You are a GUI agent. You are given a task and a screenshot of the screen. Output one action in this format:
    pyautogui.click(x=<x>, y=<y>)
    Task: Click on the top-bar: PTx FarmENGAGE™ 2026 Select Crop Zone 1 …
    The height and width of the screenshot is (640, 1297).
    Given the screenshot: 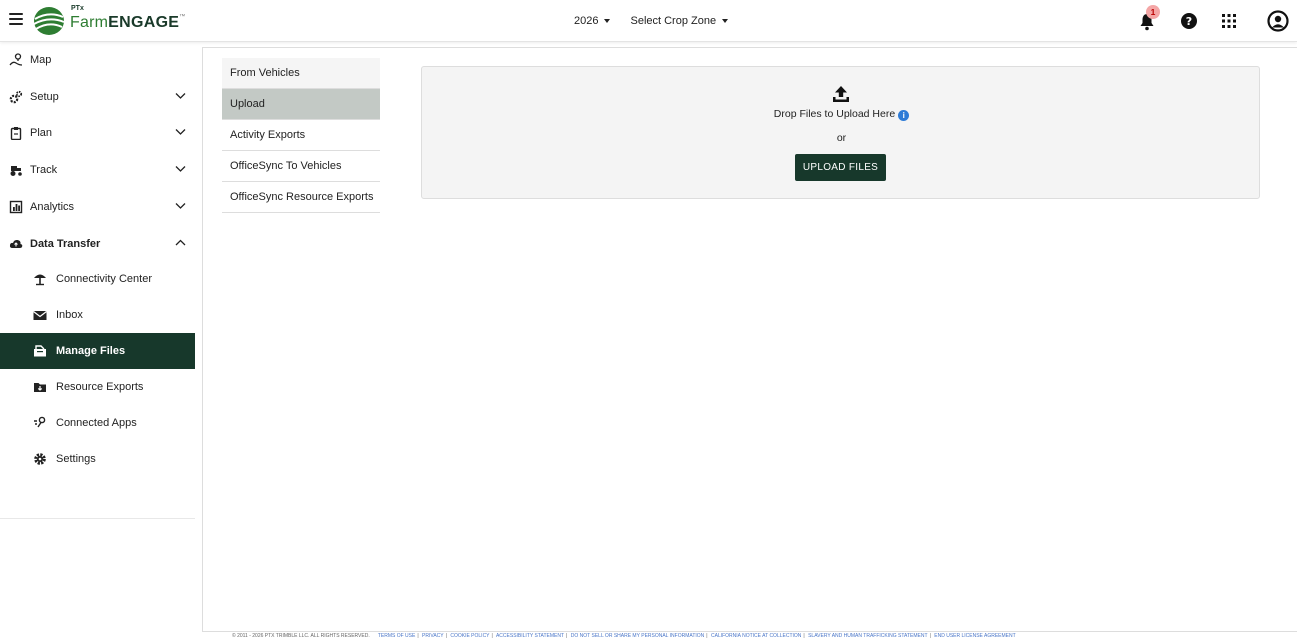 What is the action you would take?
    pyautogui.click(x=648, y=21)
    